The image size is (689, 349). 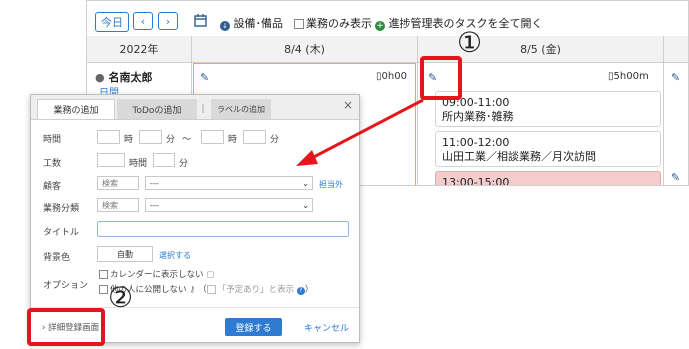 I want to click on marker-2: ②, so click(x=121, y=297).